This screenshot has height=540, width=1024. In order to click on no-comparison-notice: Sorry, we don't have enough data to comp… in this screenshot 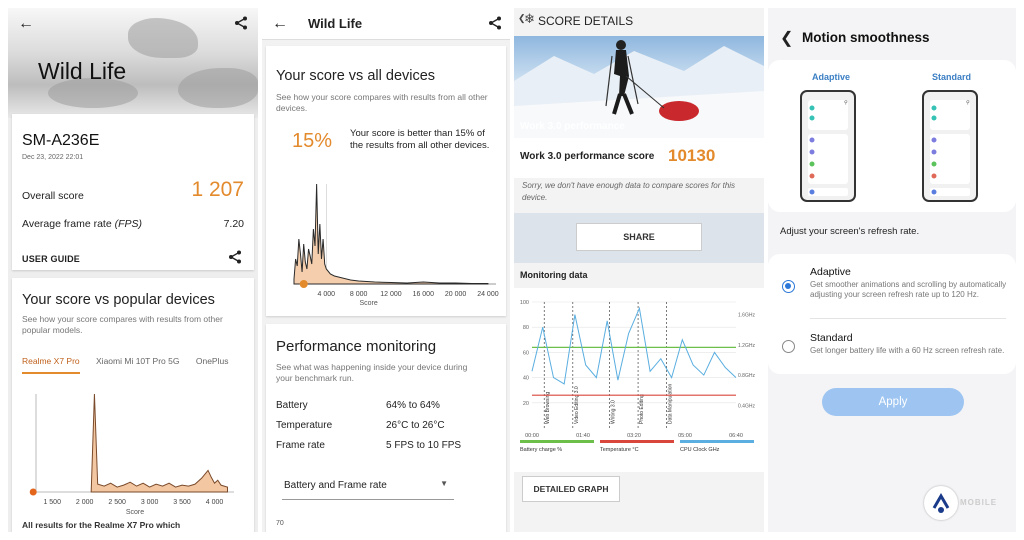, I will do `click(629, 191)`.